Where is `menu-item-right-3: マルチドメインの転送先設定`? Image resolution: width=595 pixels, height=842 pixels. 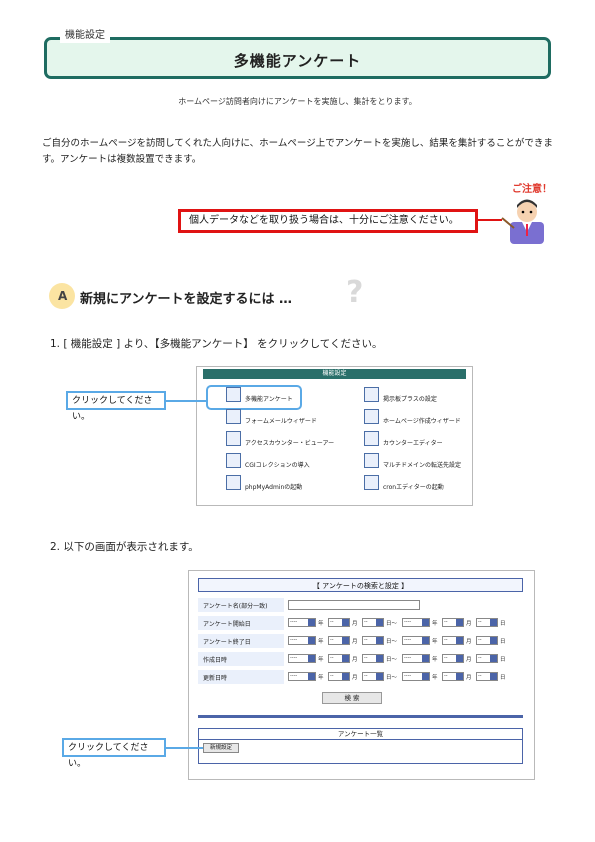
menu-item-right-3: マルチドメインの転送先設定 is located at coordinates (422, 464).